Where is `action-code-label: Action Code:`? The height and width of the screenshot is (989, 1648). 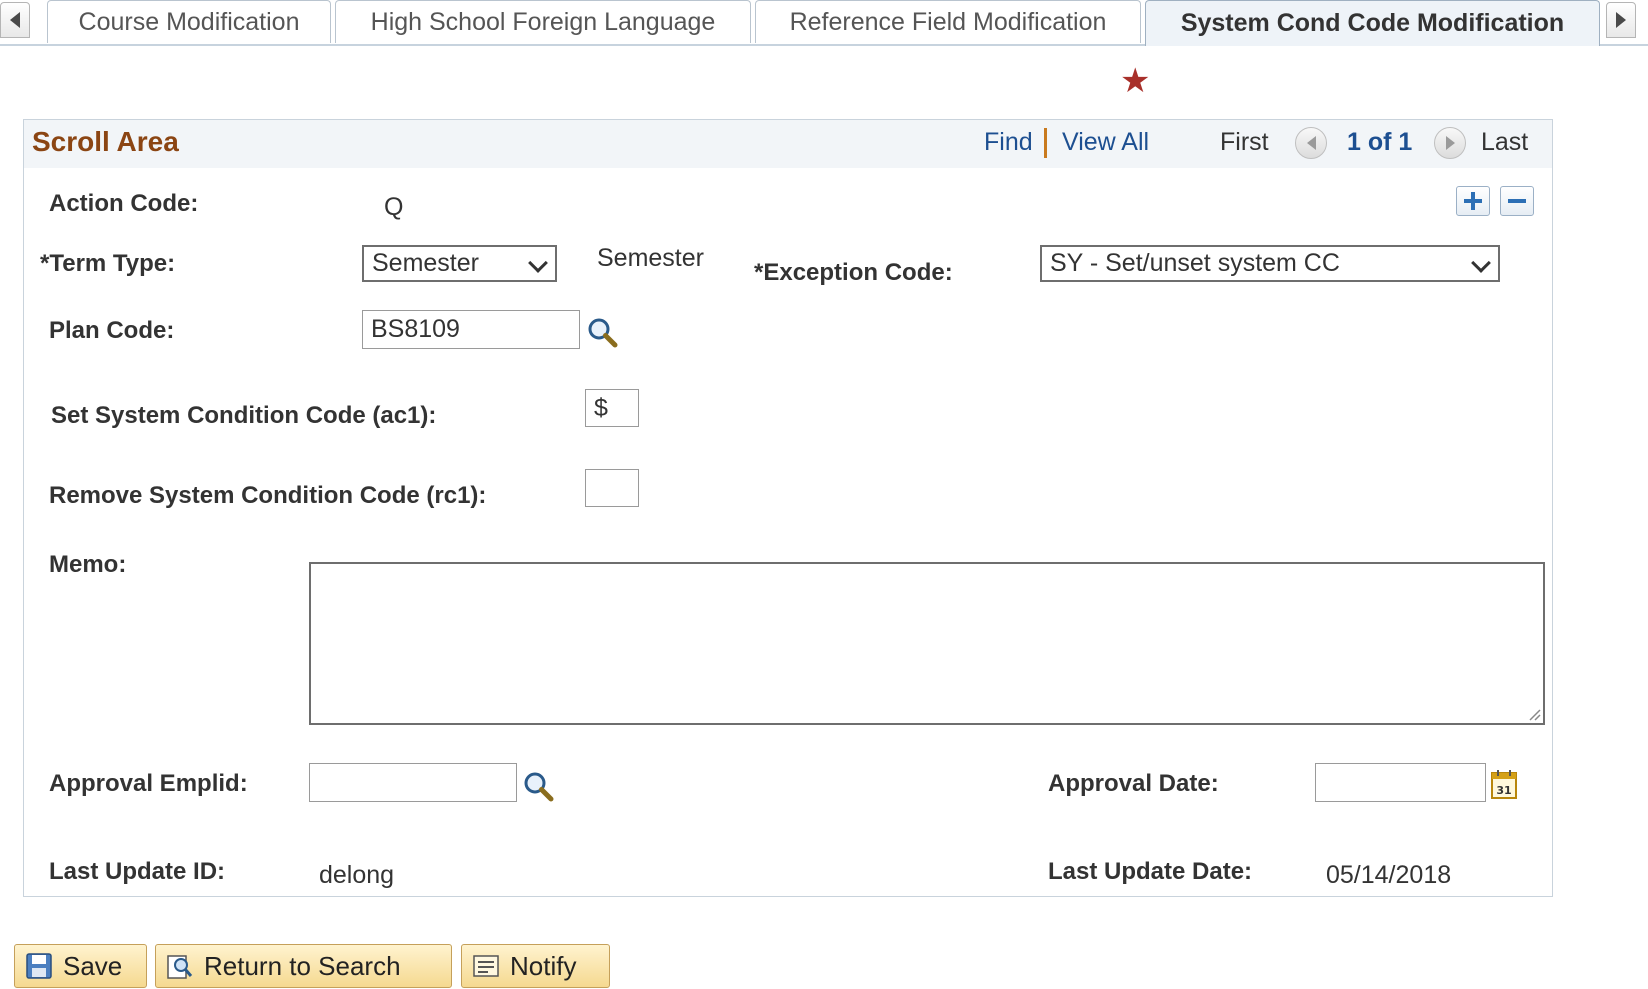
action-code-label: Action Code: is located at coordinates (124, 203).